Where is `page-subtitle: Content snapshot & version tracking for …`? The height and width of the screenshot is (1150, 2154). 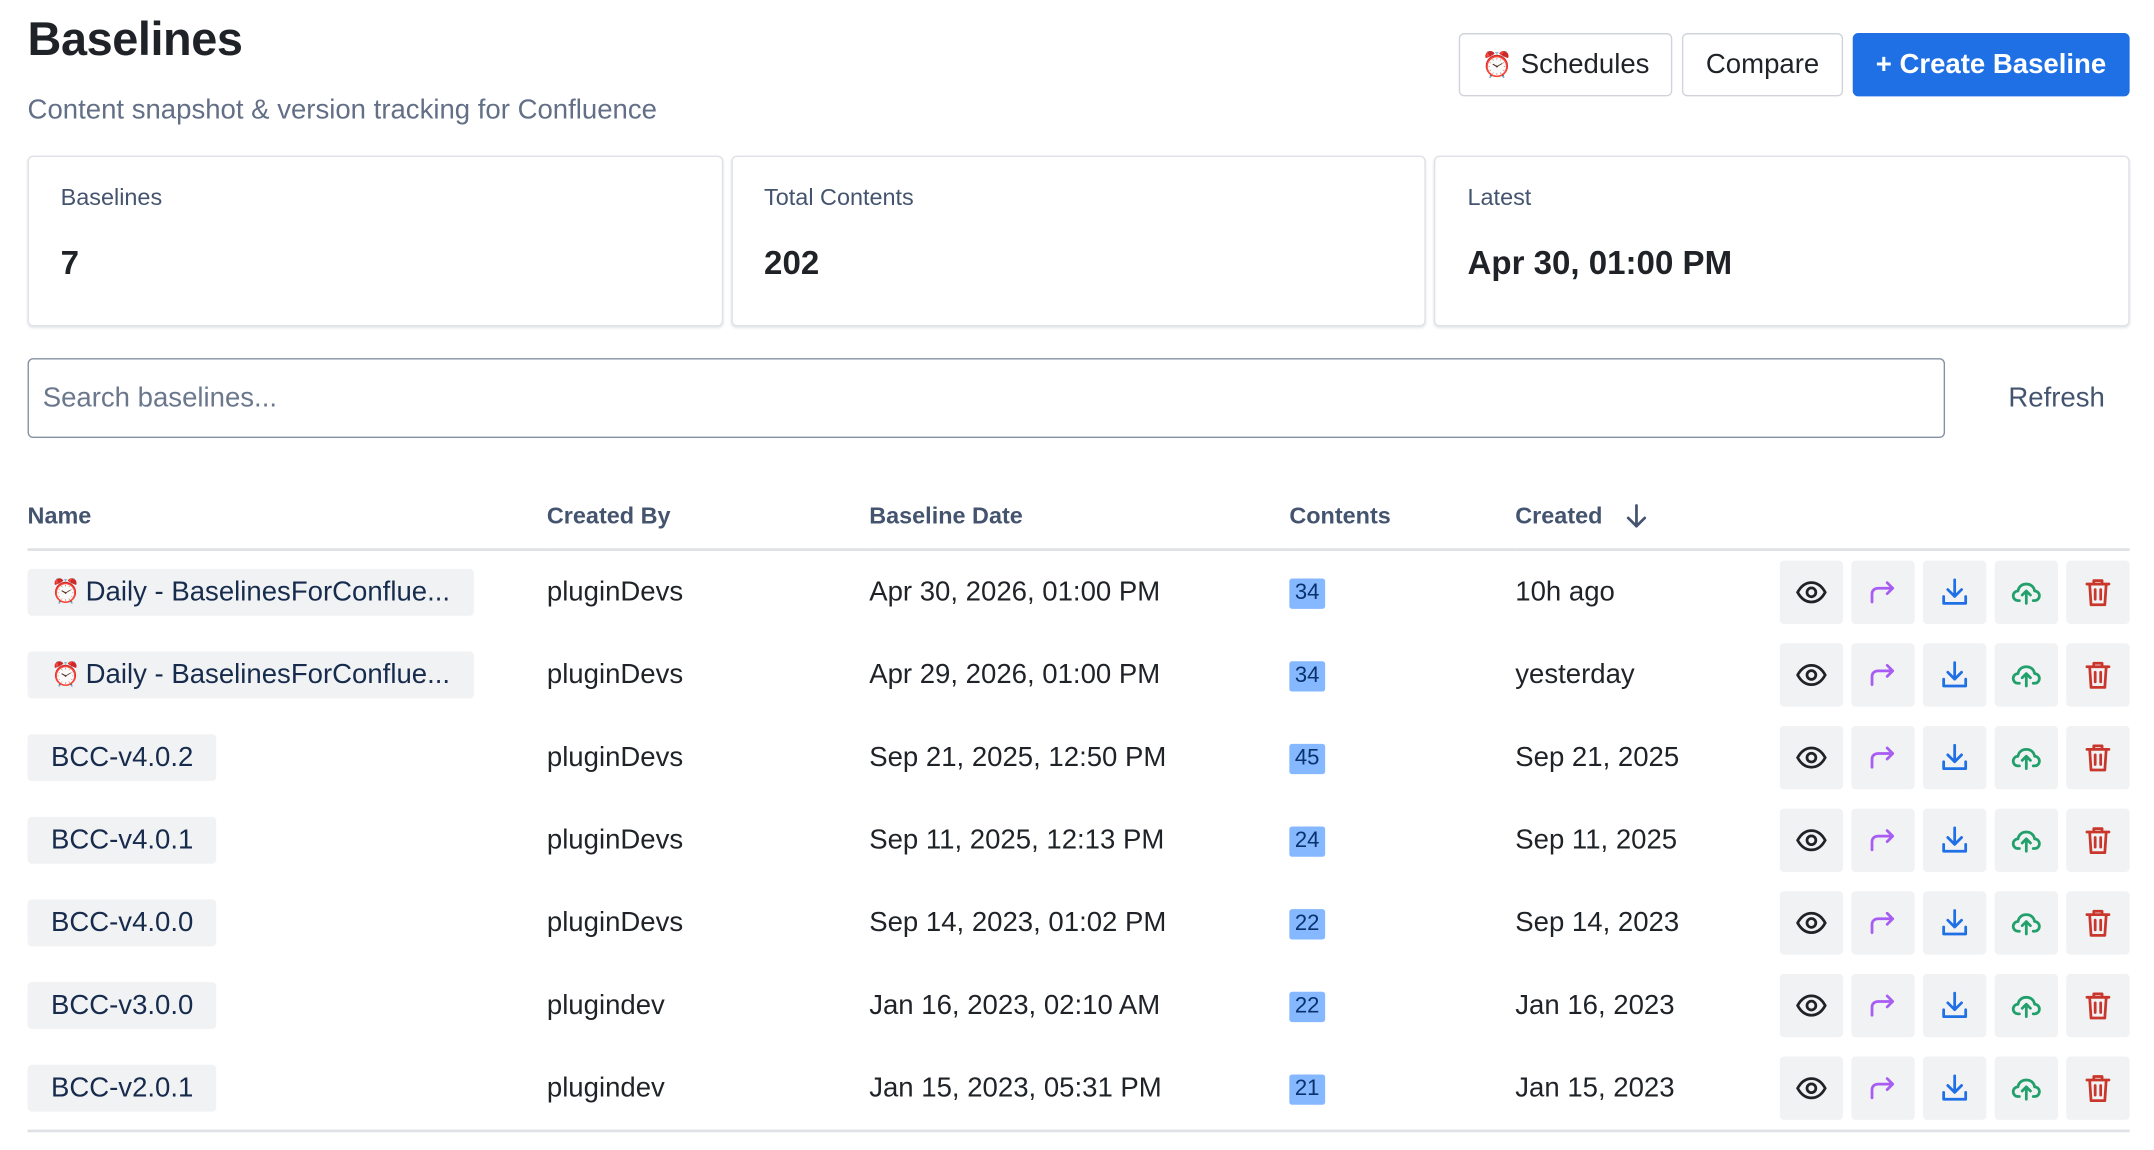
page-subtitle: Content snapshot & version tracking for … is located at coordinates (342, 110).